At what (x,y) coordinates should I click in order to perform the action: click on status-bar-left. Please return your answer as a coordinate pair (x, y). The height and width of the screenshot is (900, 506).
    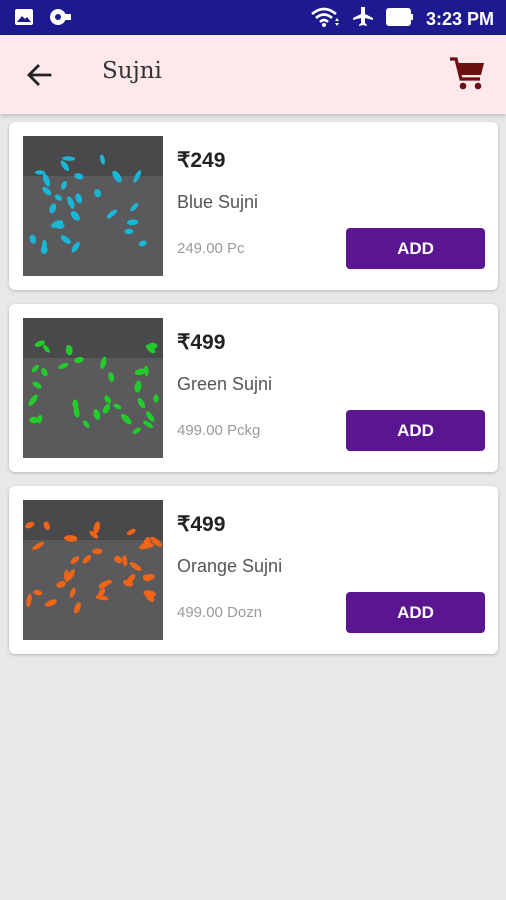
    Looking at the image, I should click on (43, 19).